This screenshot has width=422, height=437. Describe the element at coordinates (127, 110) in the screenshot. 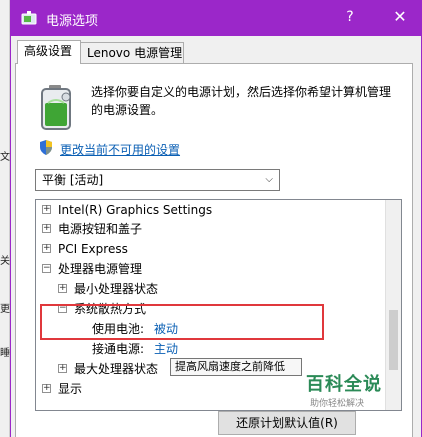

I see `description-line-2: 的电源设置。` at that location.